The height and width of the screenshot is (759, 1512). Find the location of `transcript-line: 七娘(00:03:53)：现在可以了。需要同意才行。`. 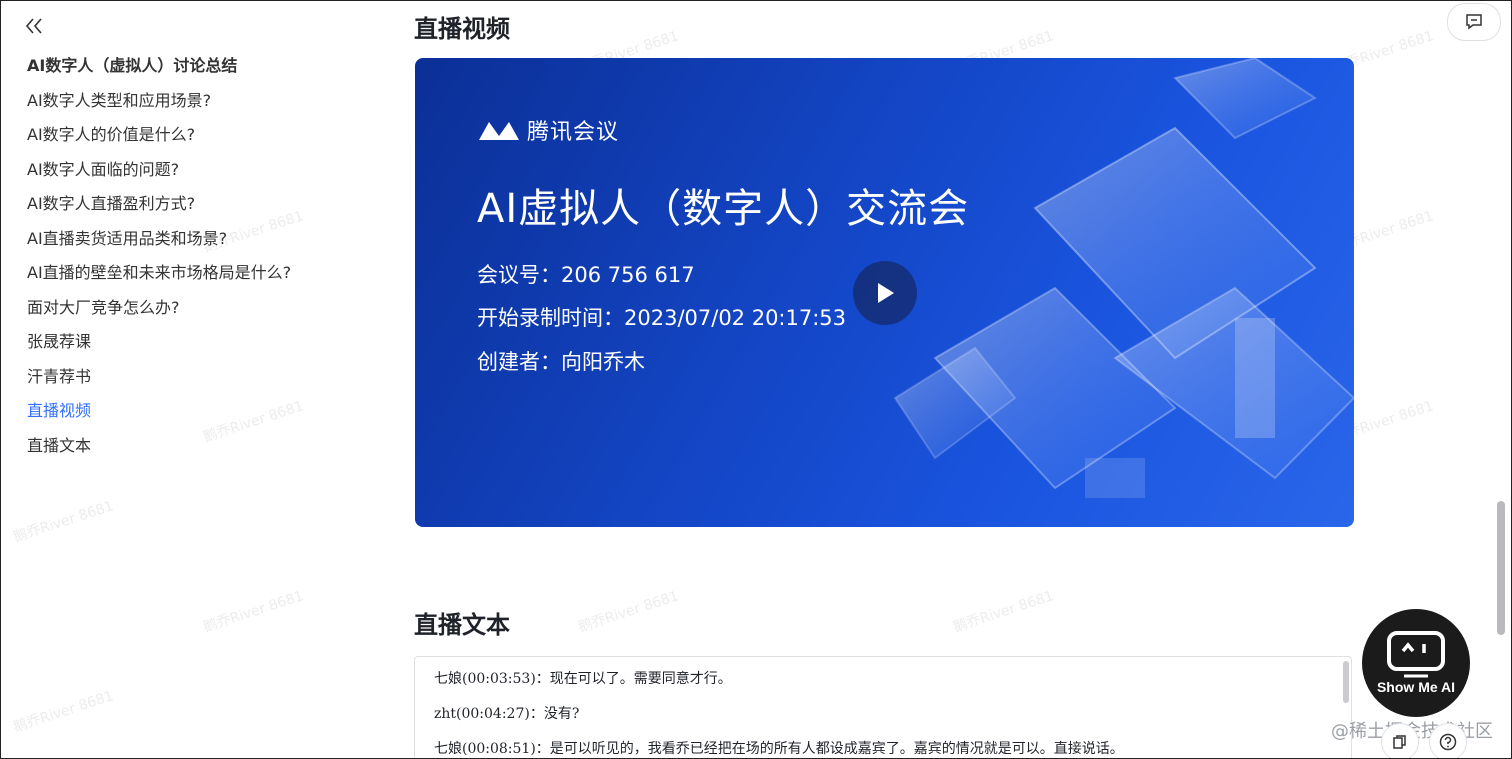

transcript-line: 七娘(00:03:53)：现在可以了。需要同意才行。 is located at coordinates (583, 679).